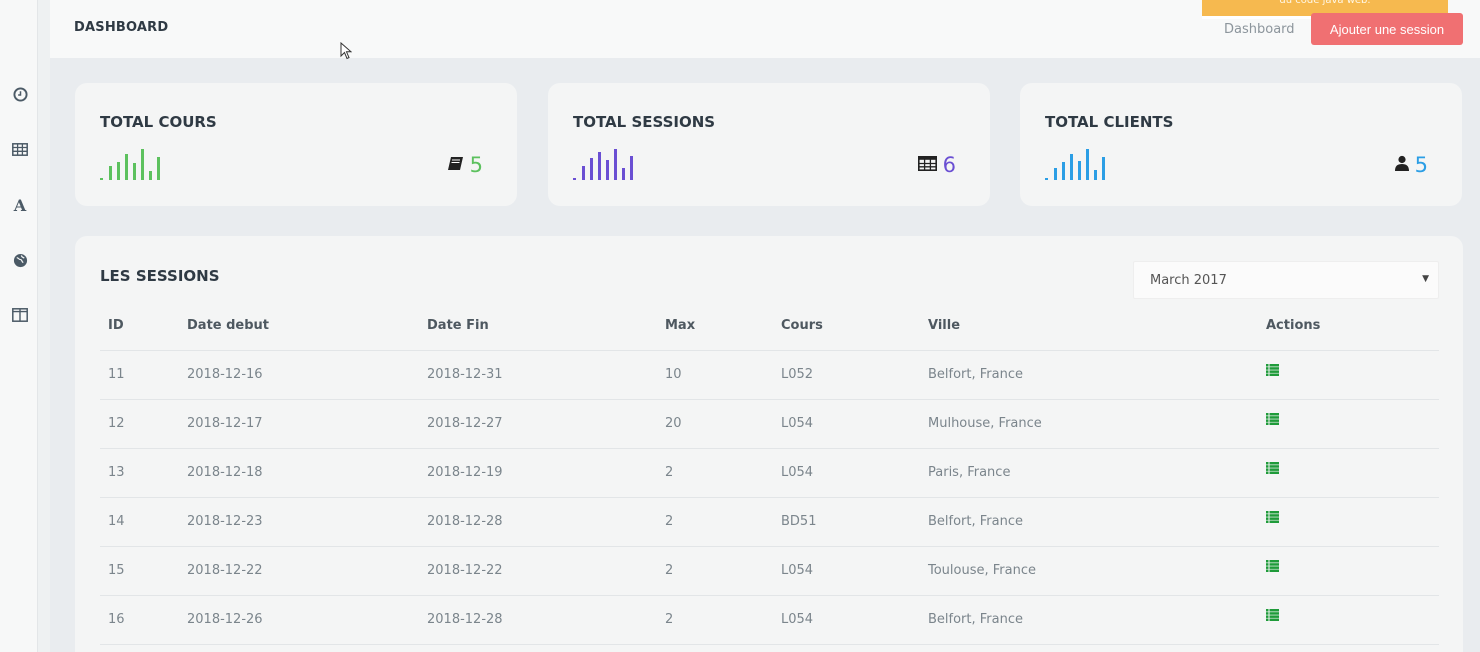 This screenshot has width=1480, height=652. I want to click on total-cours-value-group: 5, so click(465, 165).